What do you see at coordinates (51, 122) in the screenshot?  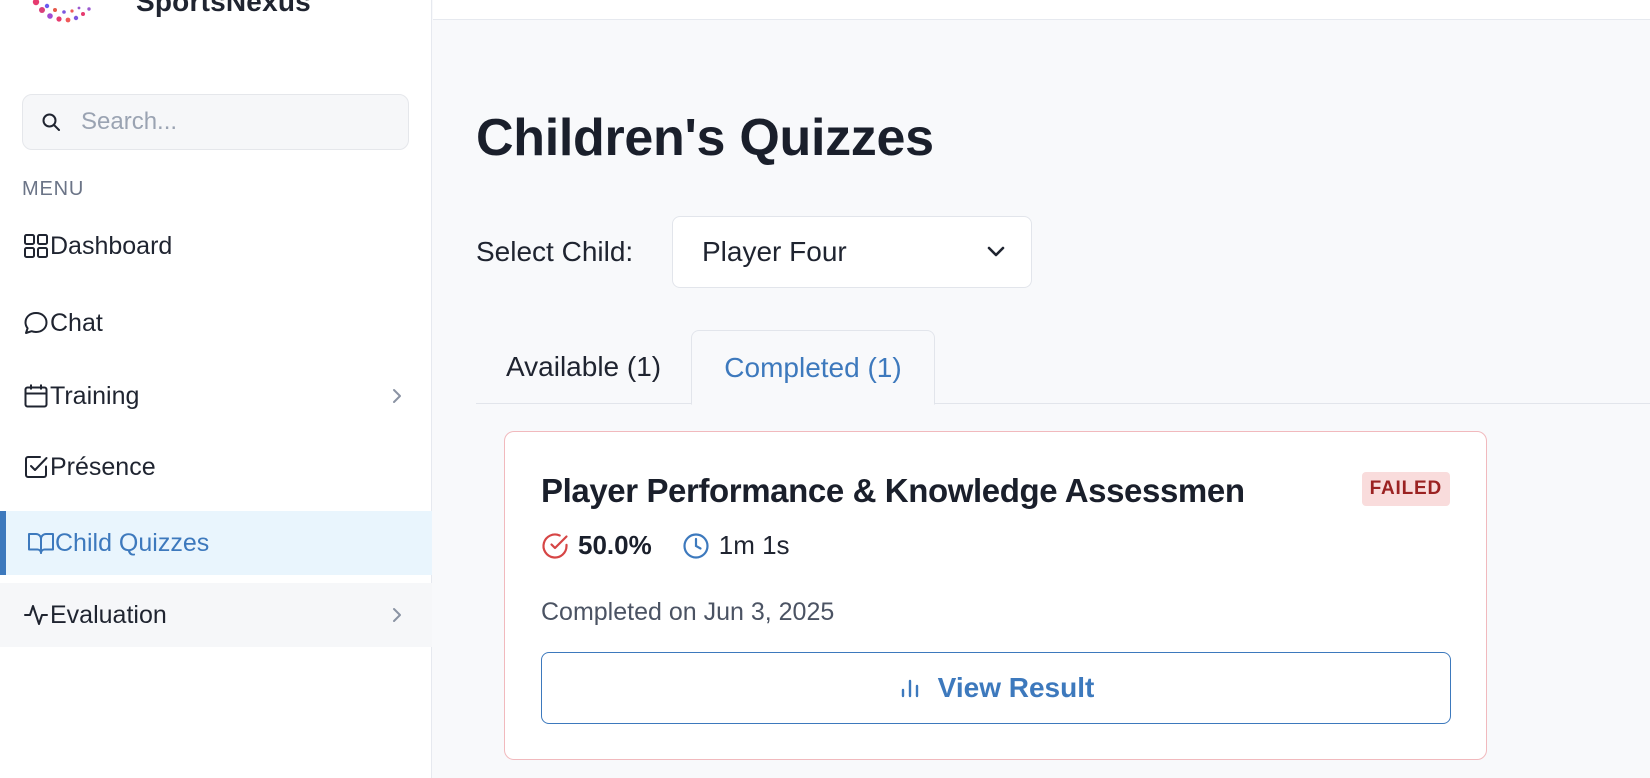 I see `search-icon` at bounding box center [51, 122].